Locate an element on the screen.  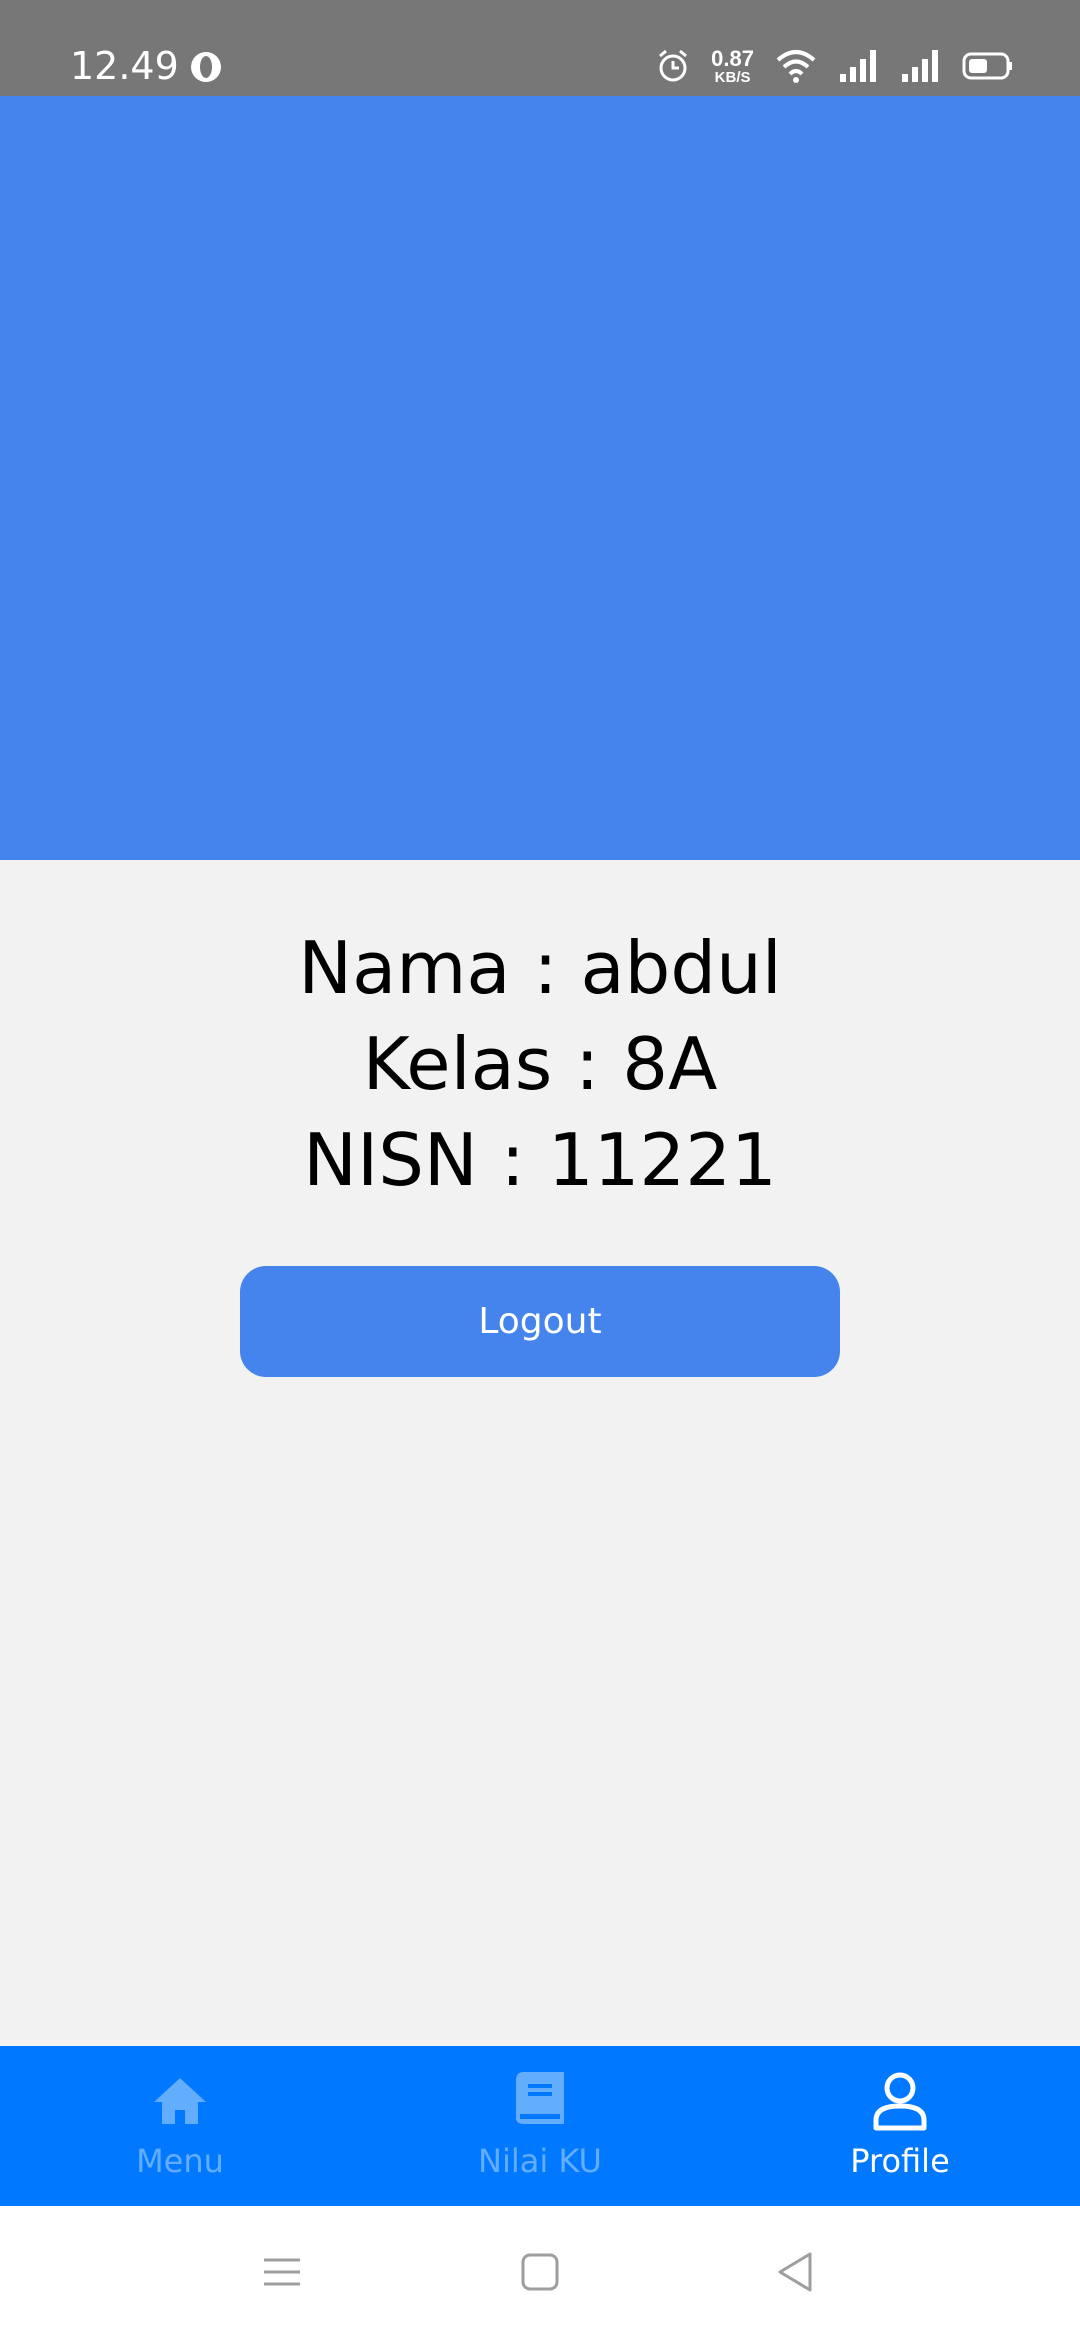
student-name: Nama : abdul is located at coordinates (540, 968).